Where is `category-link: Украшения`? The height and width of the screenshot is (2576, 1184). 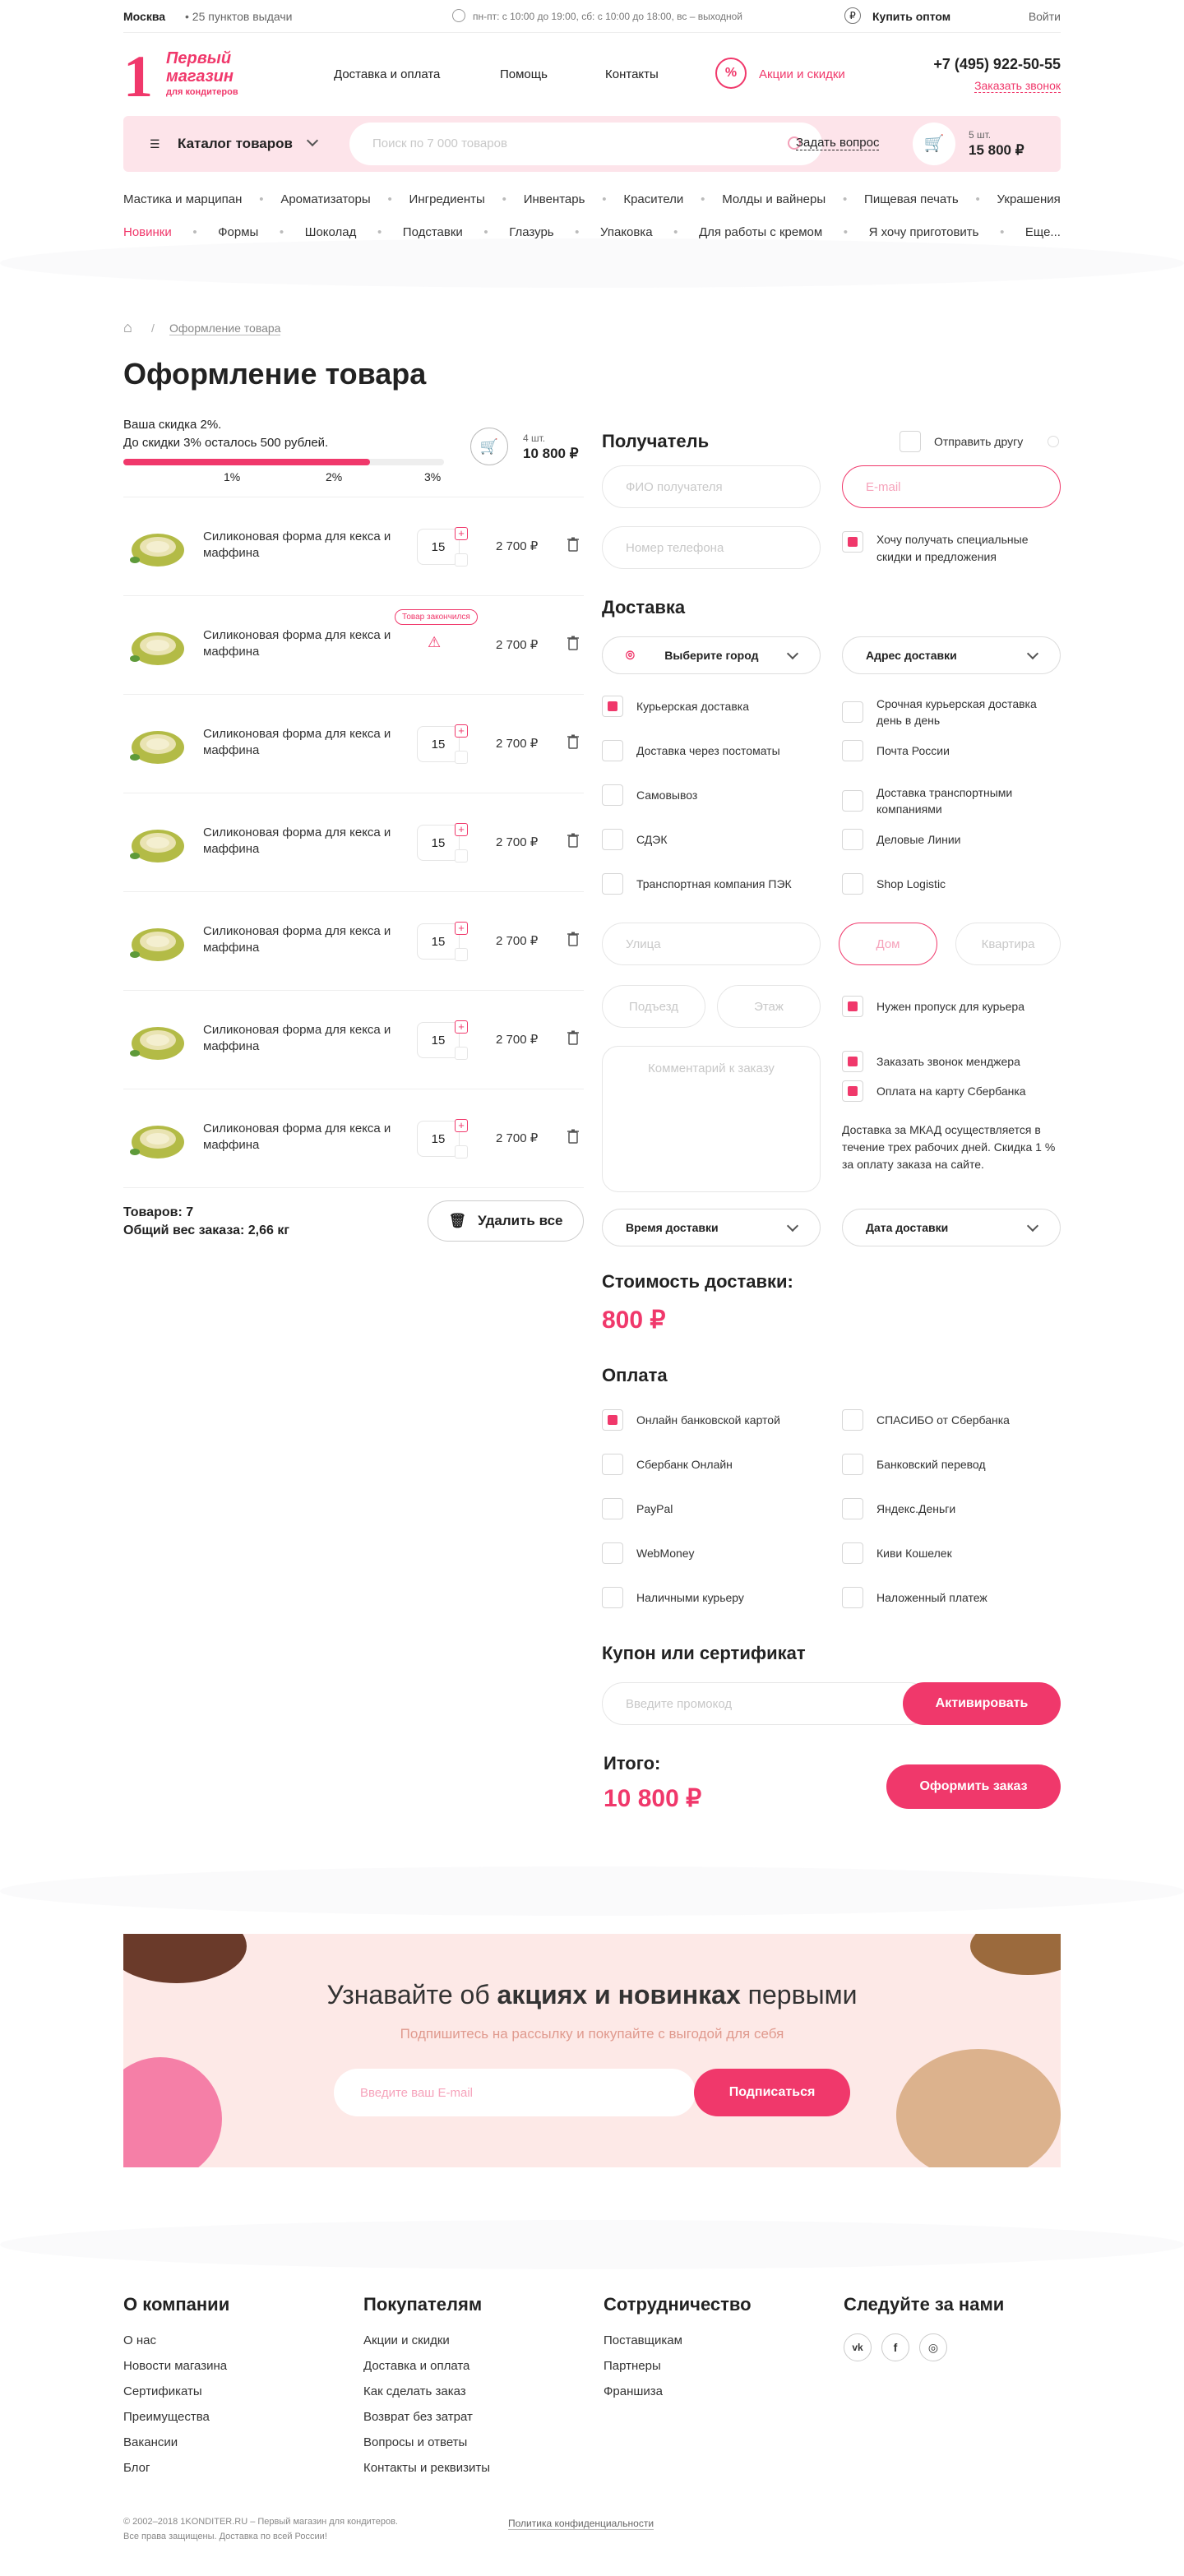 category-link: Украшения is located at coordinates (1029, 199).